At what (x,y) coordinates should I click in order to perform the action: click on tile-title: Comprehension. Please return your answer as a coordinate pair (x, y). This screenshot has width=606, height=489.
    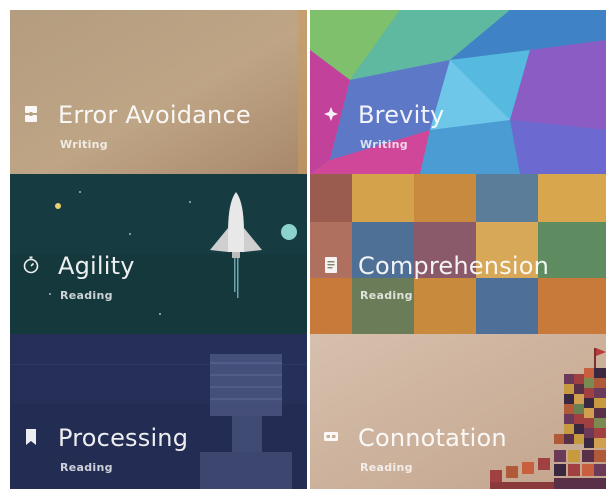
    Looking at the image, I should click on (454, 266).